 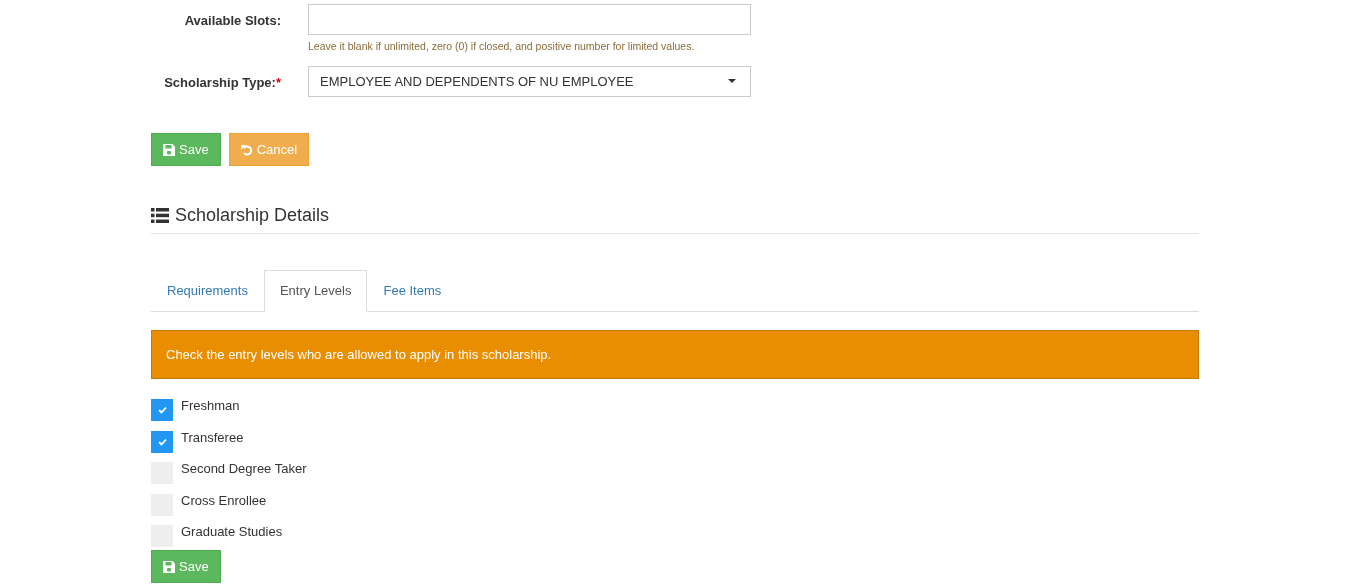 I want to click on tab: Entry Levels, so click(x=315, y=291).